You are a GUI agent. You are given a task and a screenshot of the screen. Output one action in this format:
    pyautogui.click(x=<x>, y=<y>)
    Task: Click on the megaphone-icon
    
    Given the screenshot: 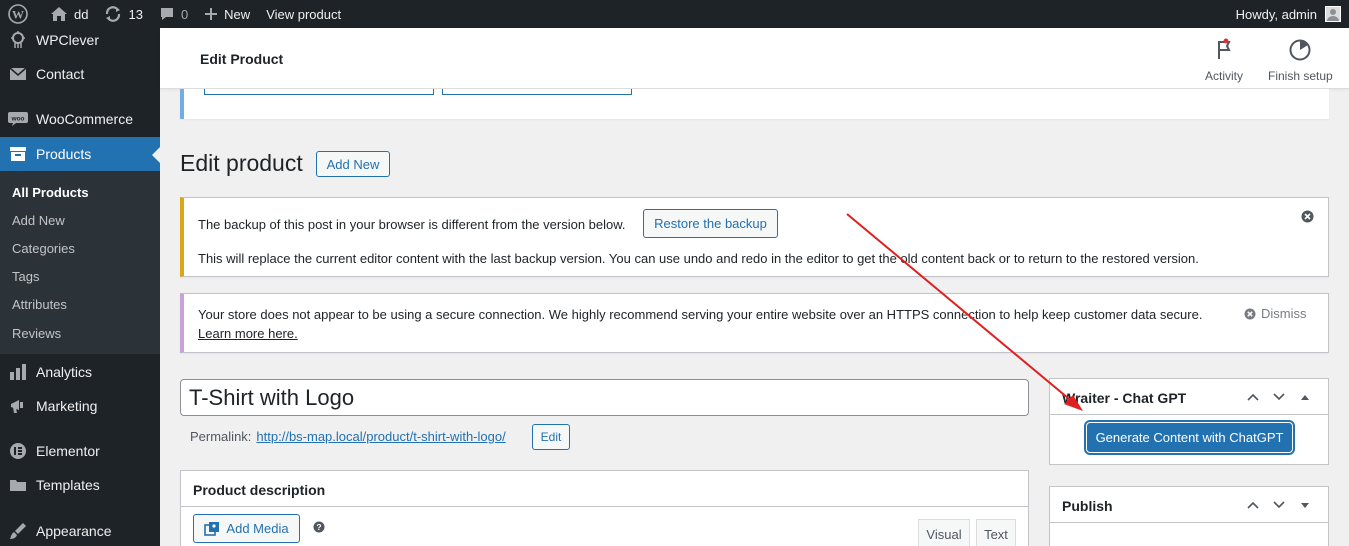 What is the action you would take?
    pyautogui.click(x=18, y=406)
    